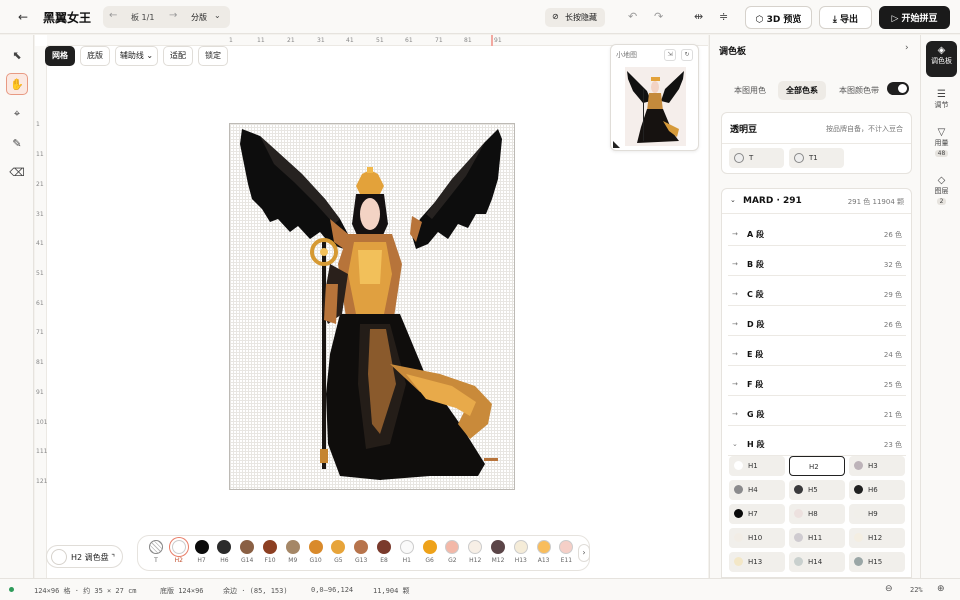 The width and height of the screenshot is (960, 600). I want to click on color-swatch-g10: G10, so click(316, 552).